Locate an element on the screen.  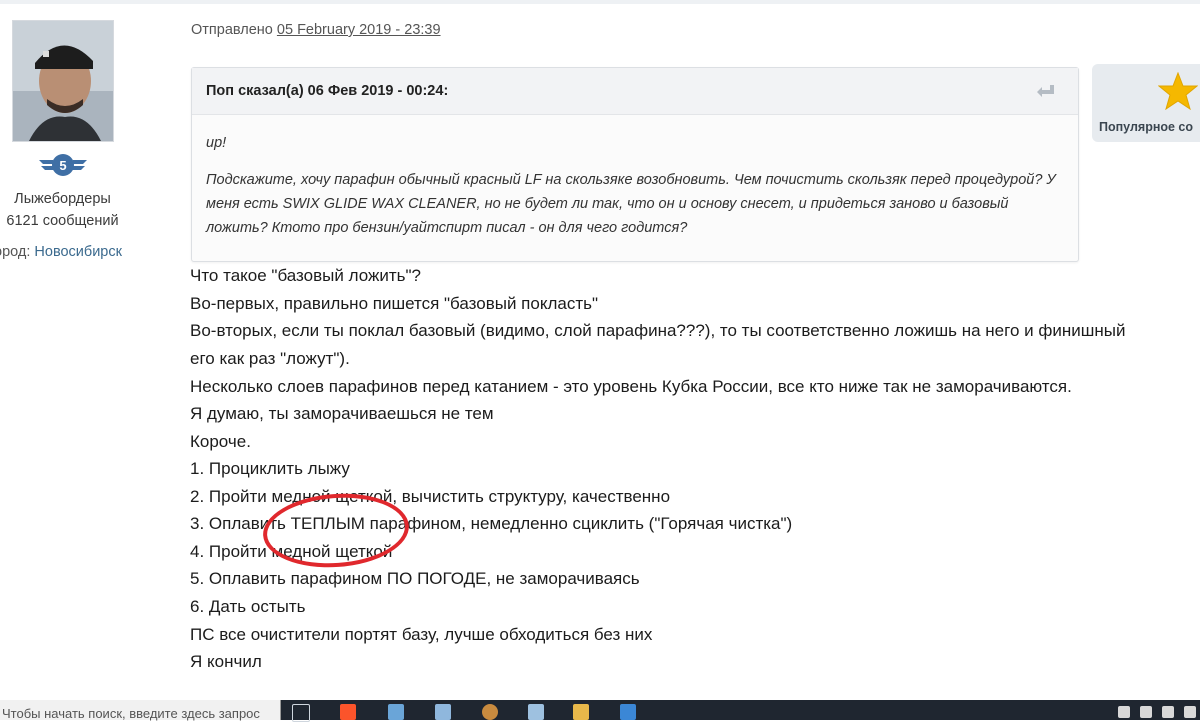
taskbar-search-input: Чтобы начать поиск, введите здесь запрос is located at coordinates (140, 710).